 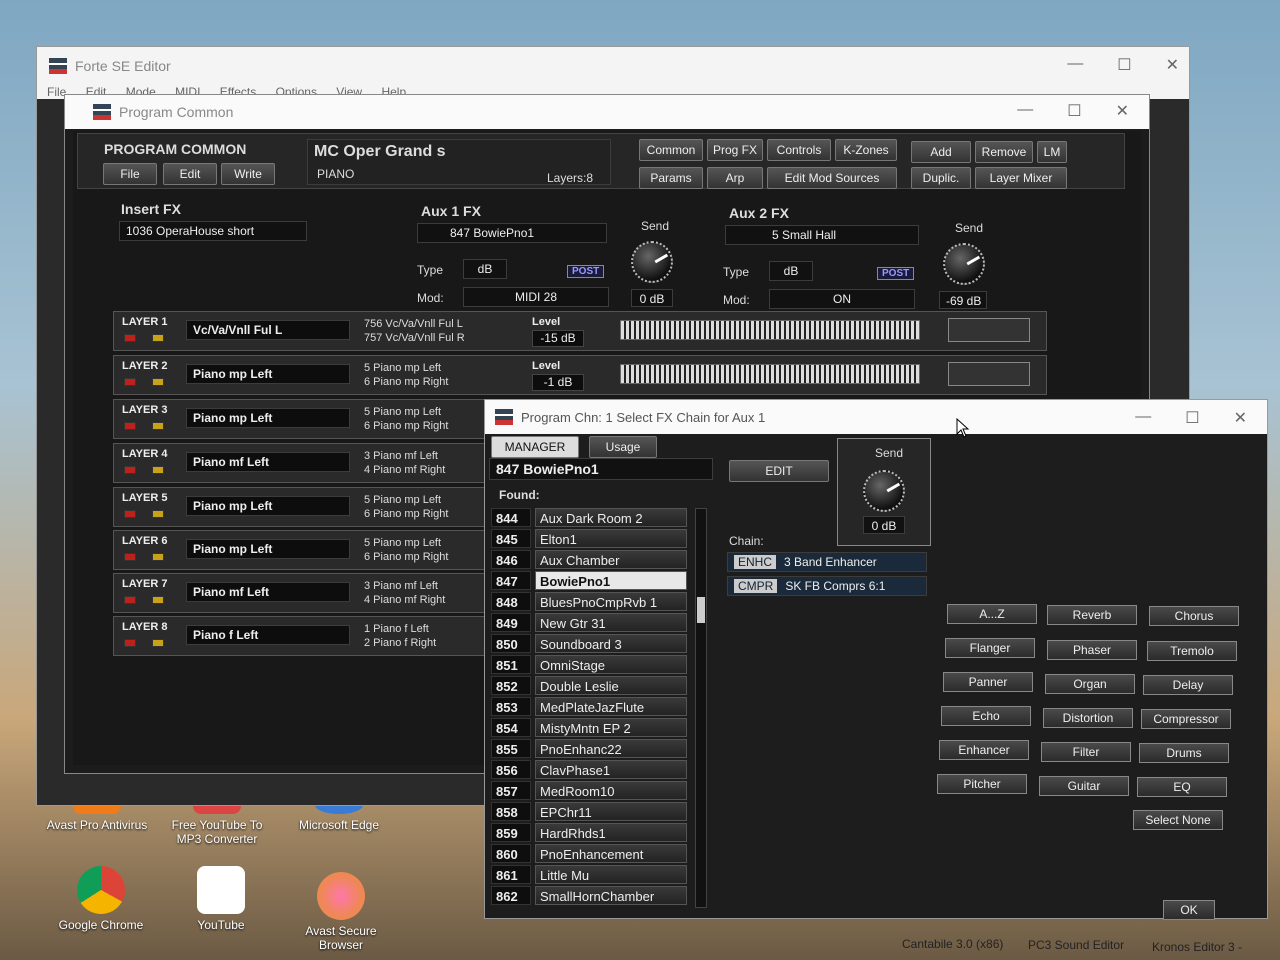 What do you see at coordinates (611, 601) in the screenshot?
I see `list-item-name: BluesPnoCmpRvb 1` at bounding box center [611, 601].